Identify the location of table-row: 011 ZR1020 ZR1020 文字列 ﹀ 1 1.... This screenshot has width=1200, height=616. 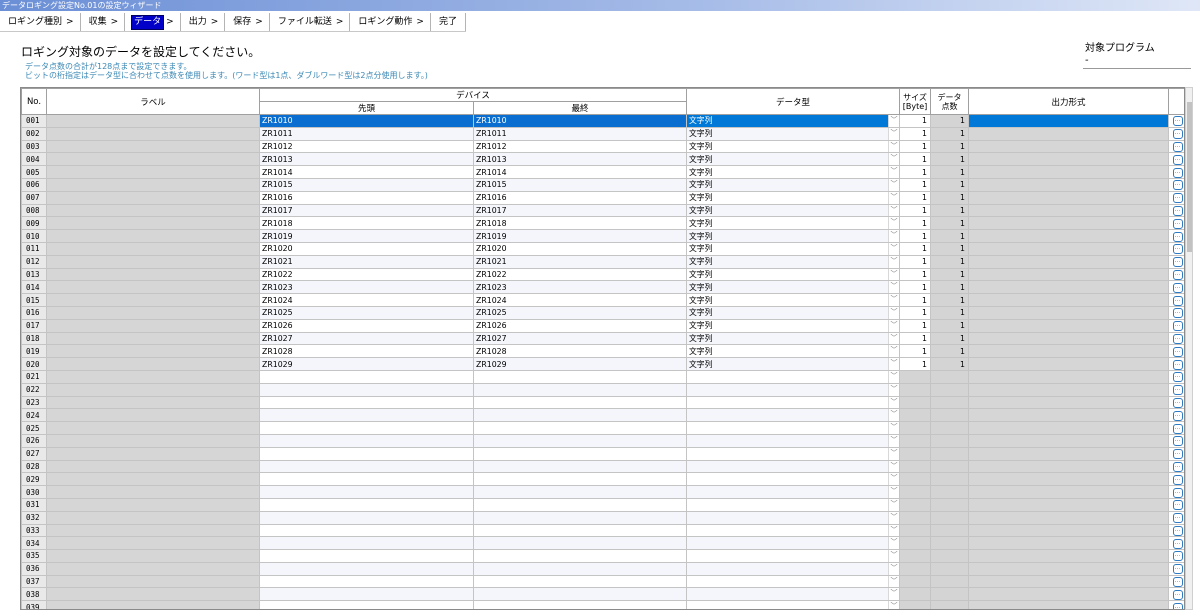
(602, 248).